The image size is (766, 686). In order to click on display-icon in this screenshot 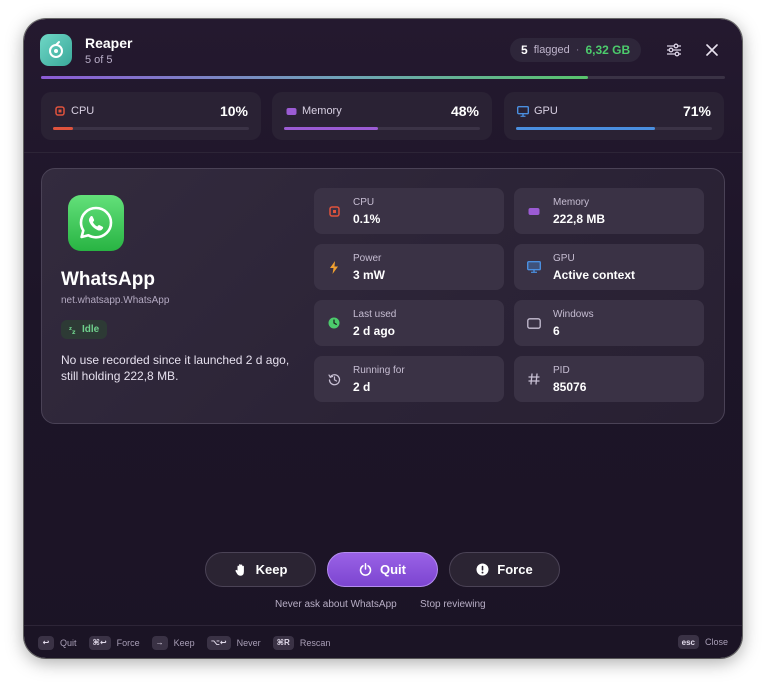, I will do `click(534, 267)`.